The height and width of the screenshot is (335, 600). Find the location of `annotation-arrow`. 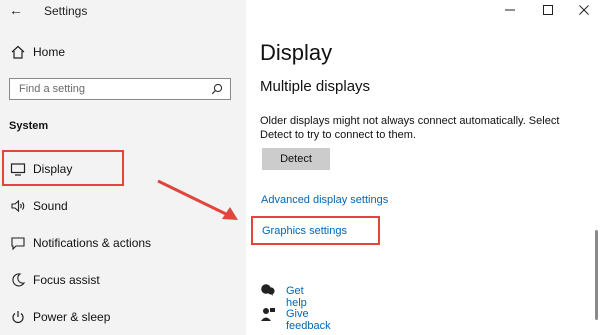

annotation-arrow is located at coordinates (197, 199).